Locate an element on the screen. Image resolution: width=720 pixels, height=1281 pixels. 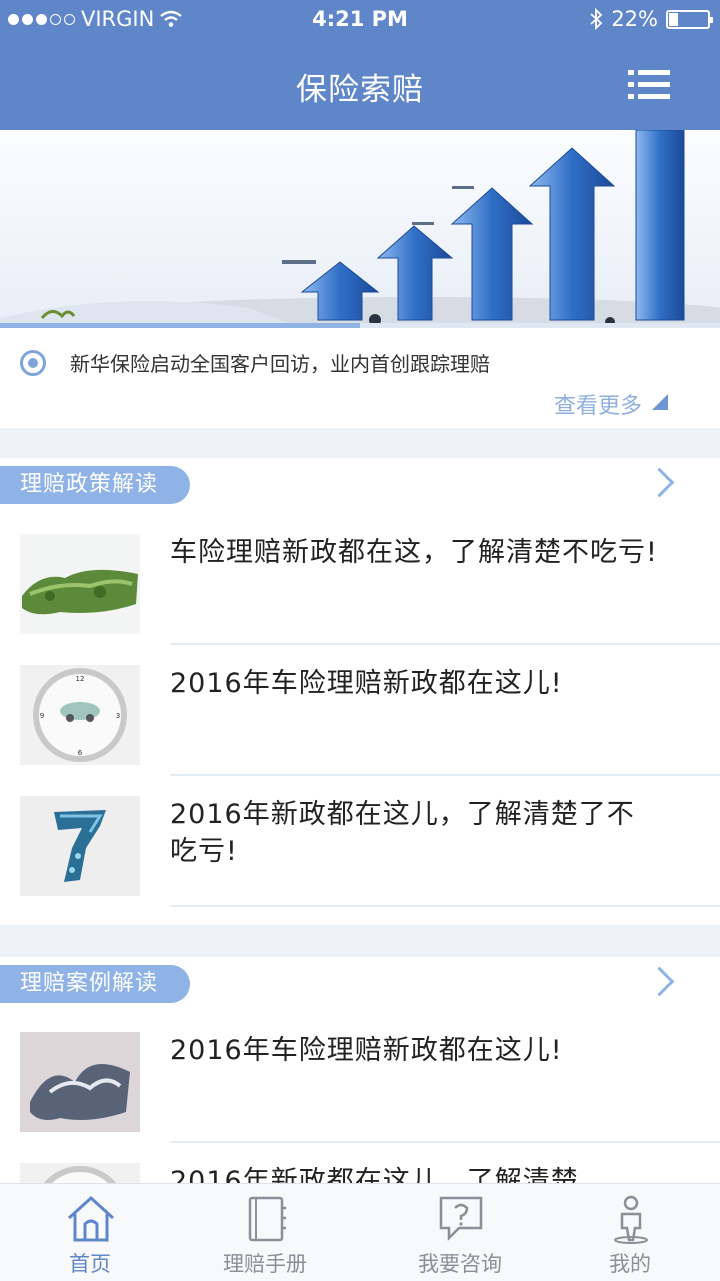
view-more-link: 查看更多 is located at coordinates (598, 404).